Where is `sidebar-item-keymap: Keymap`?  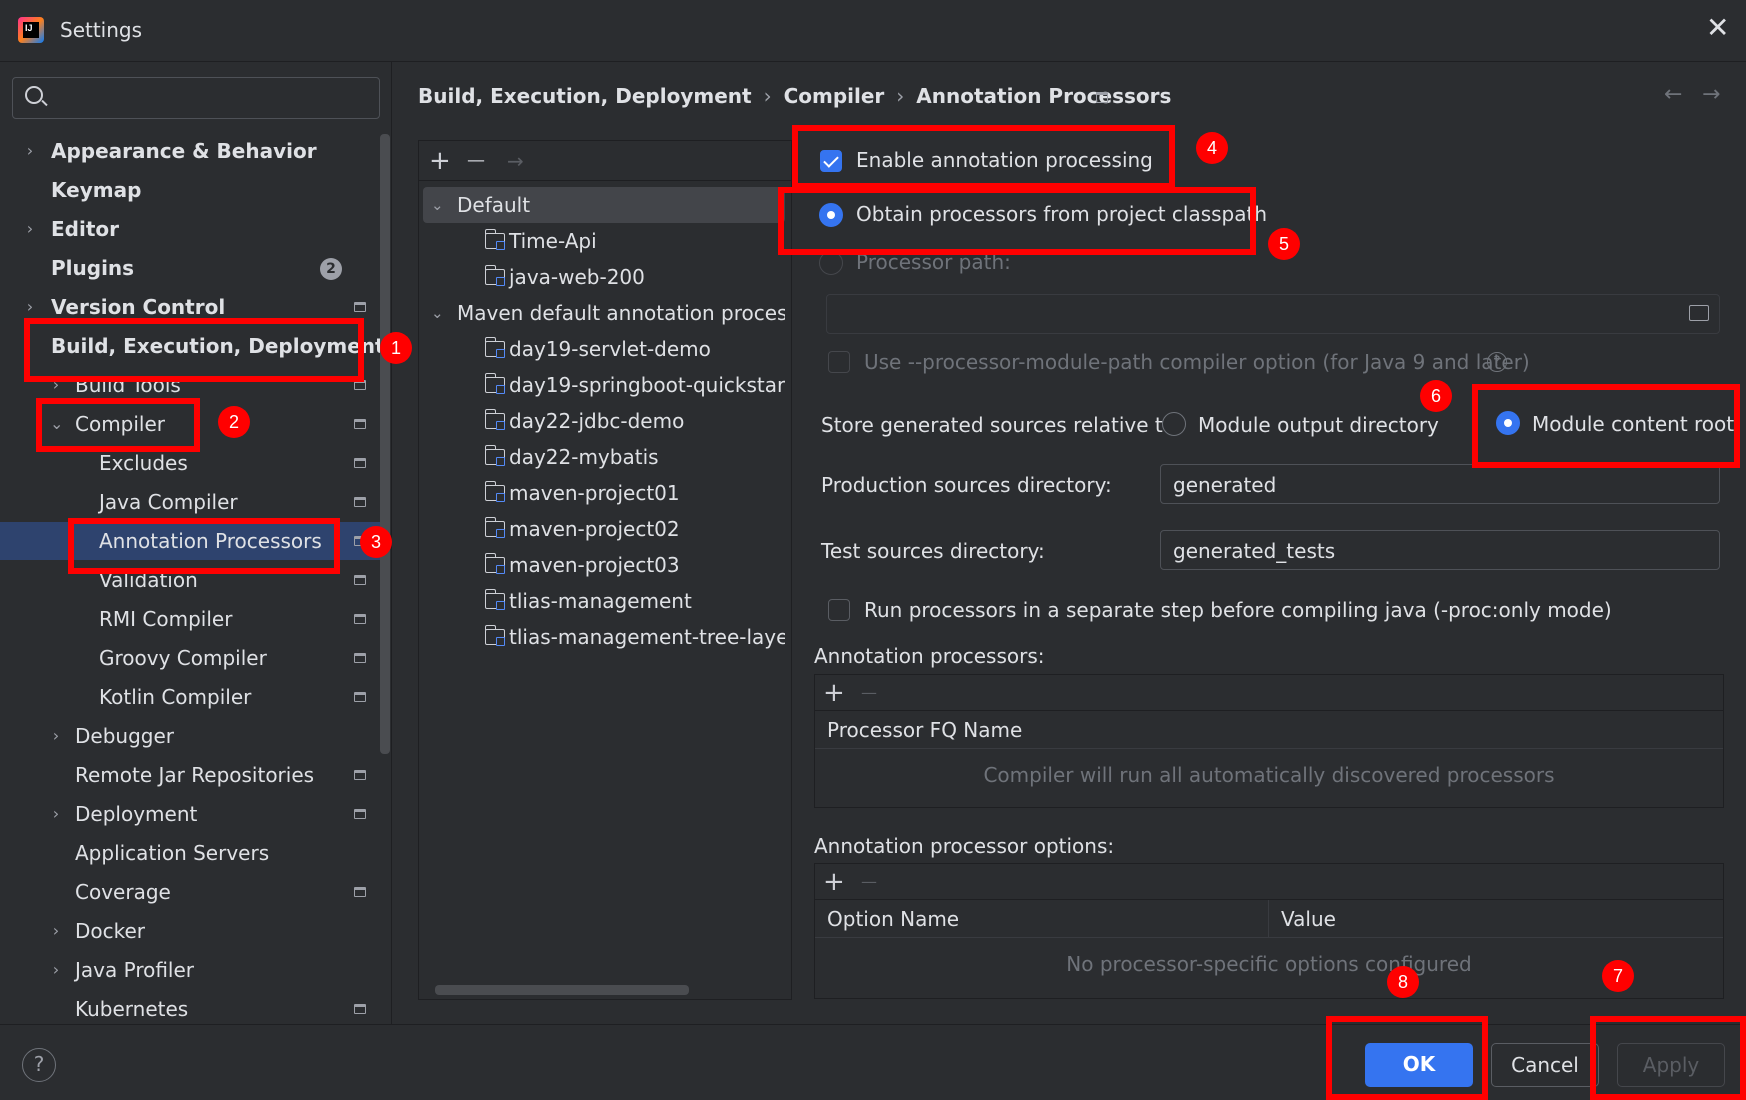
sidebar-item-keymap: Keymap is located at coordinates (190, 190).